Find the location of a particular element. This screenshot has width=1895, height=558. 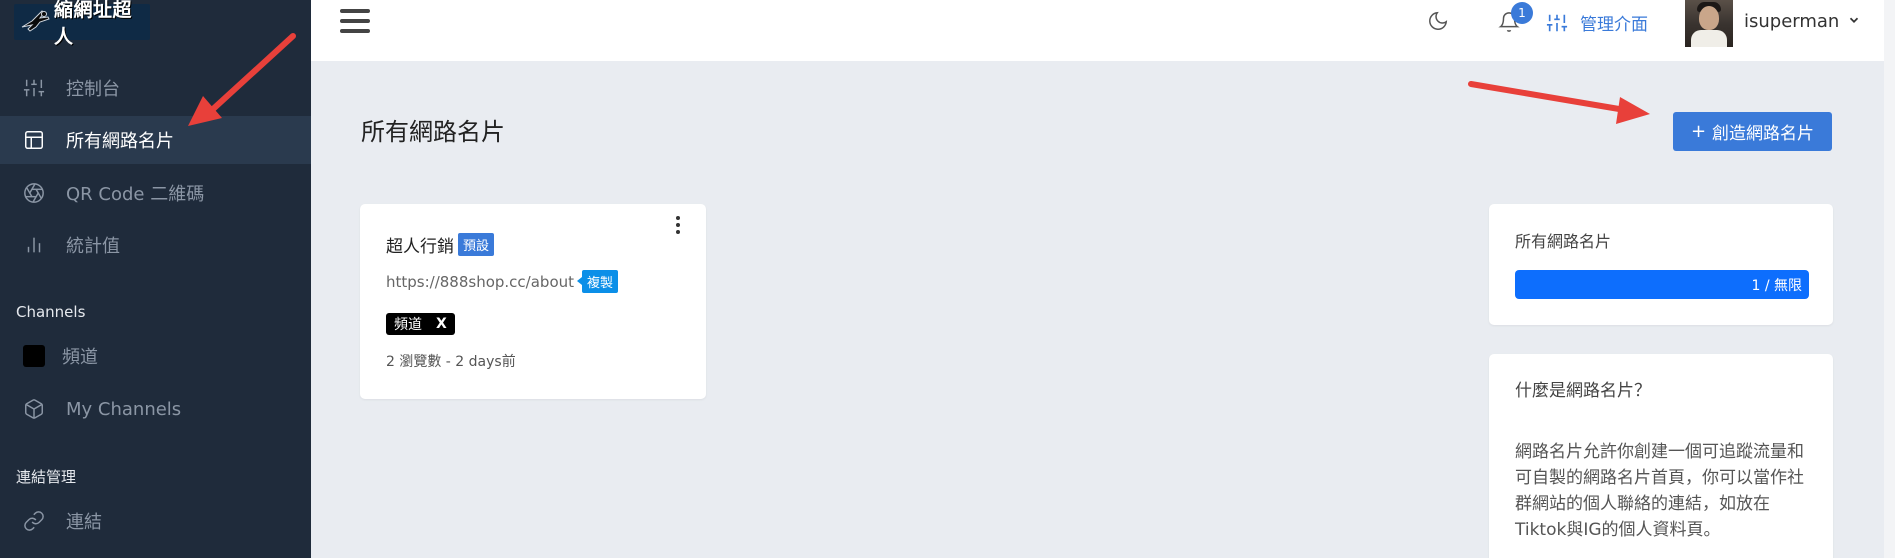

notification-badge: 1 is located at coordinates (1522, 13).